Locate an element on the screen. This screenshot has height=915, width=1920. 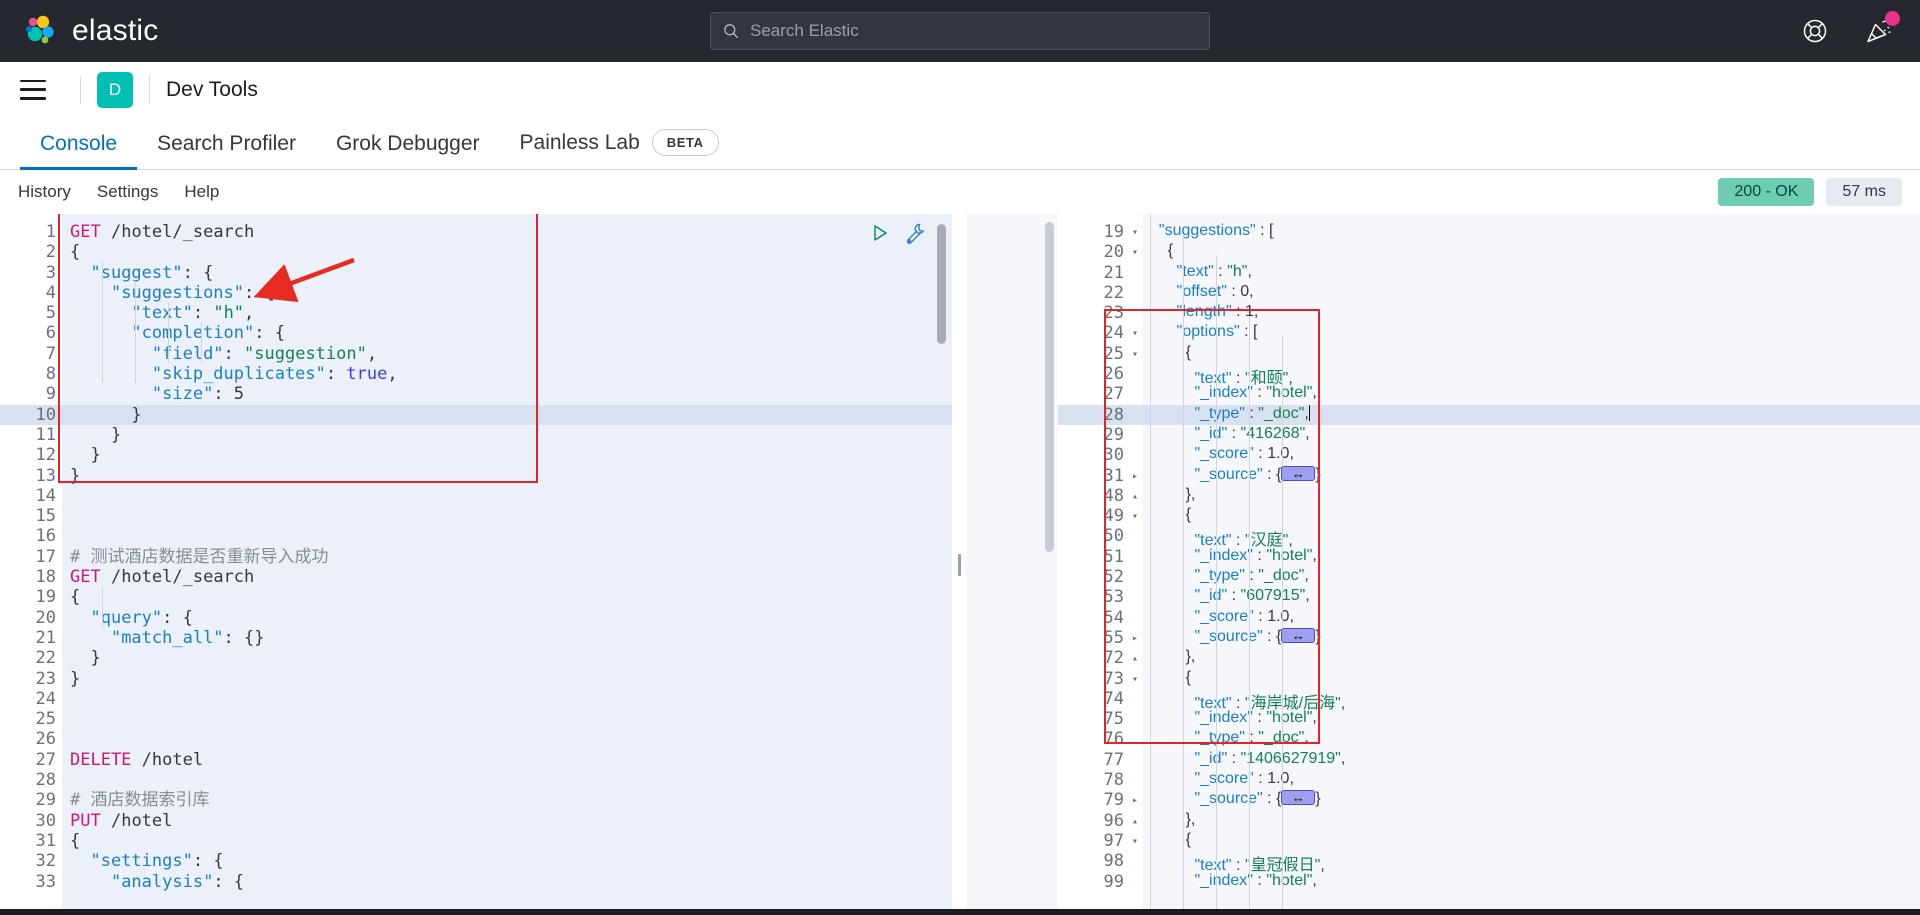
code-line: "skip_duplicates": true, is located at coordinates (507, 374).